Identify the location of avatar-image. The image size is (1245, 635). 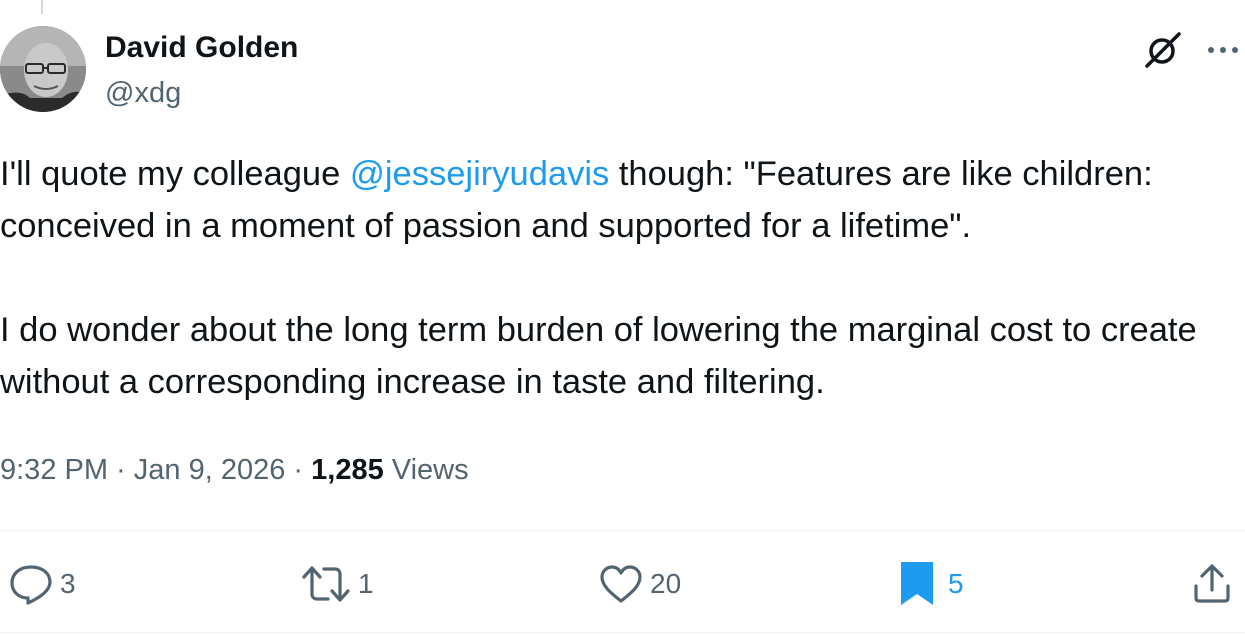
(43, 69).